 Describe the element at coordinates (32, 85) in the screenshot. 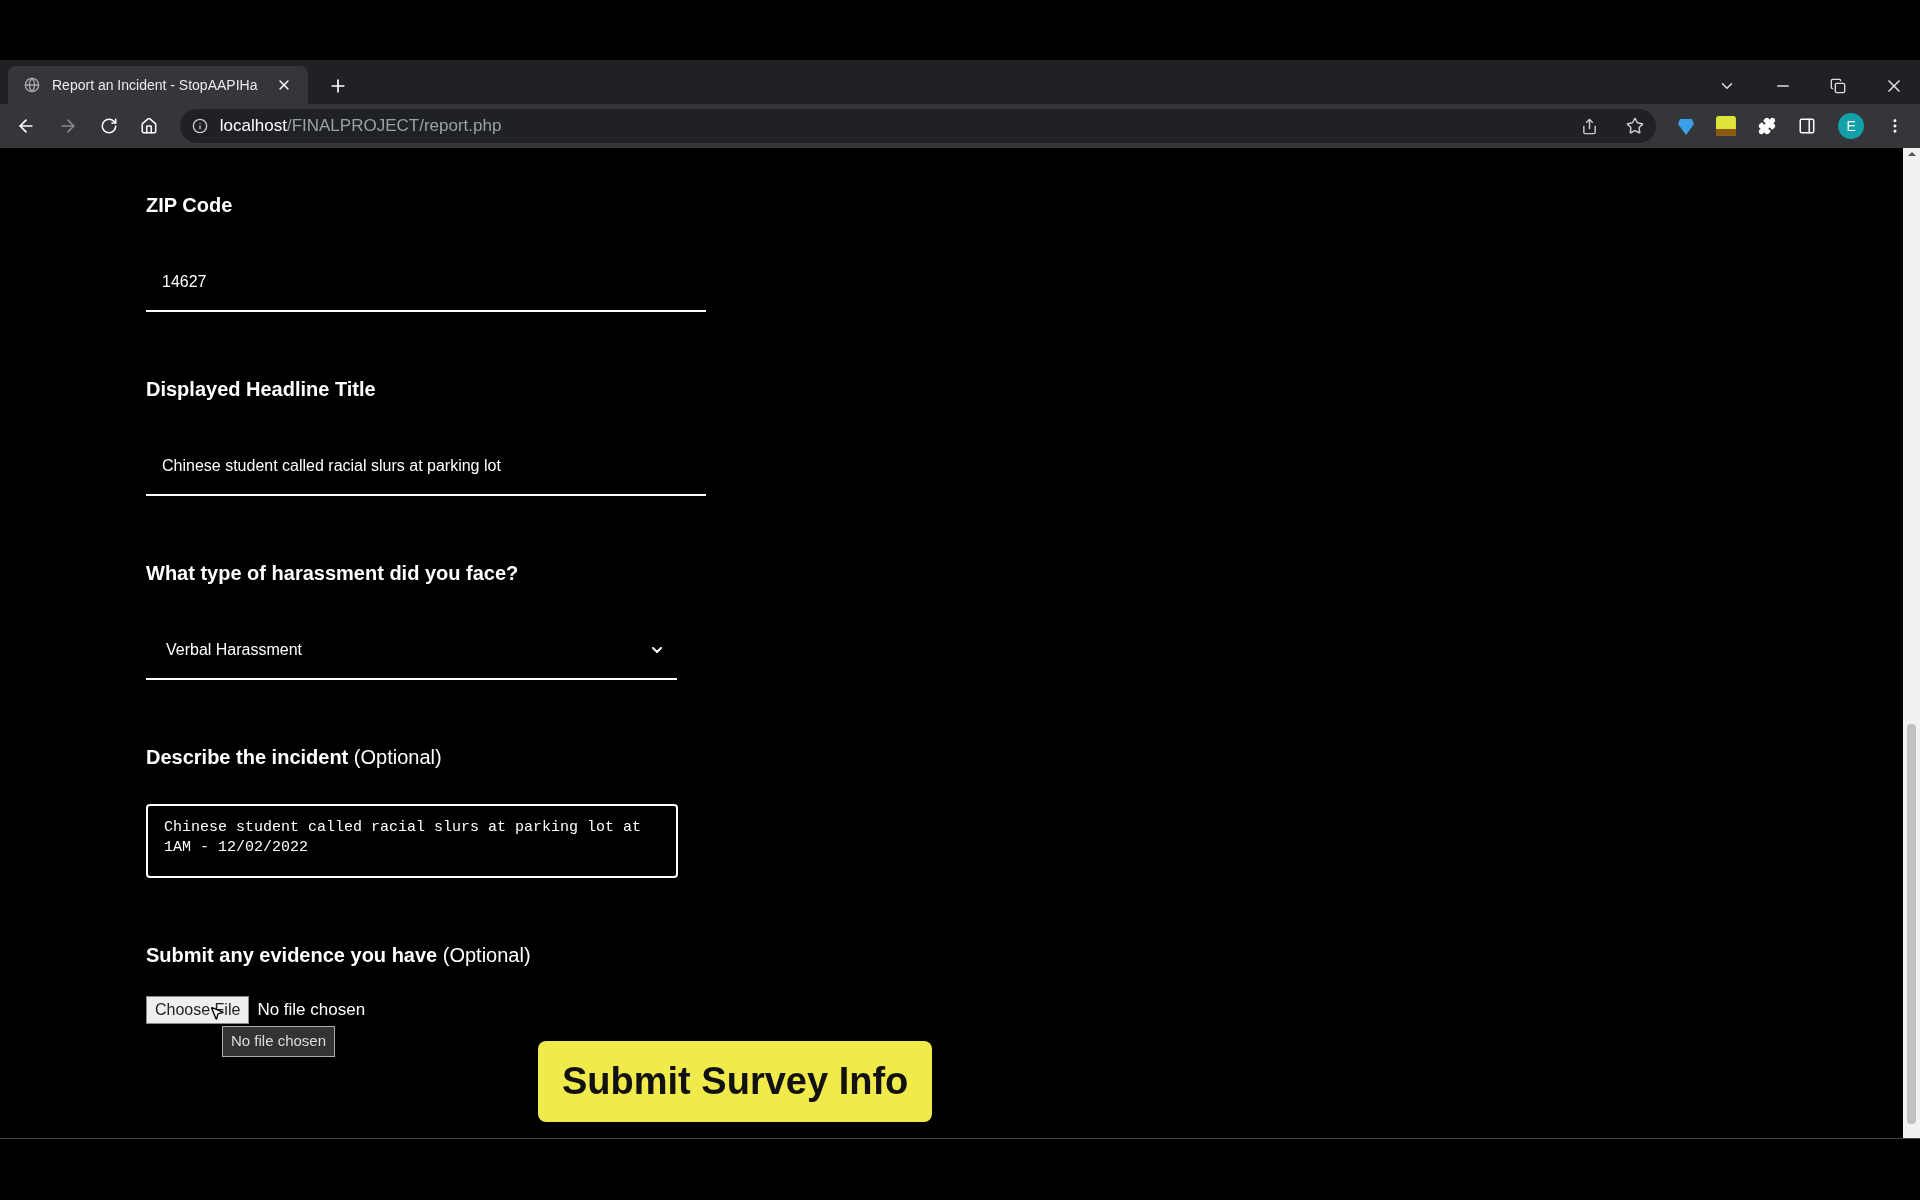

I see `globe-icon` at that location.